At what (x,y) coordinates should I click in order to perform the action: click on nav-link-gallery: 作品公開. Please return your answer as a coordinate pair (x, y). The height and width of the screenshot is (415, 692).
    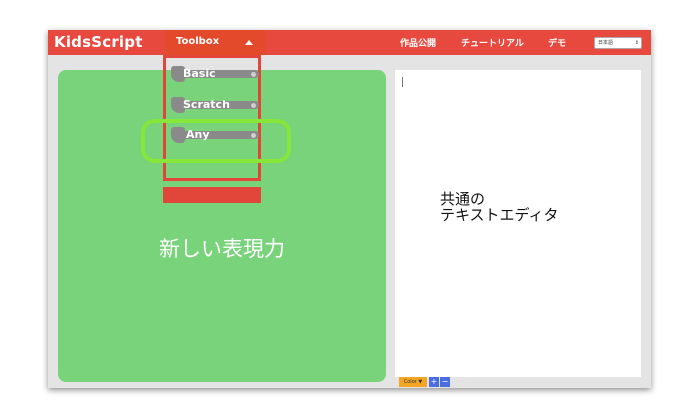
    Looking at the image, I should click on (418, 42).